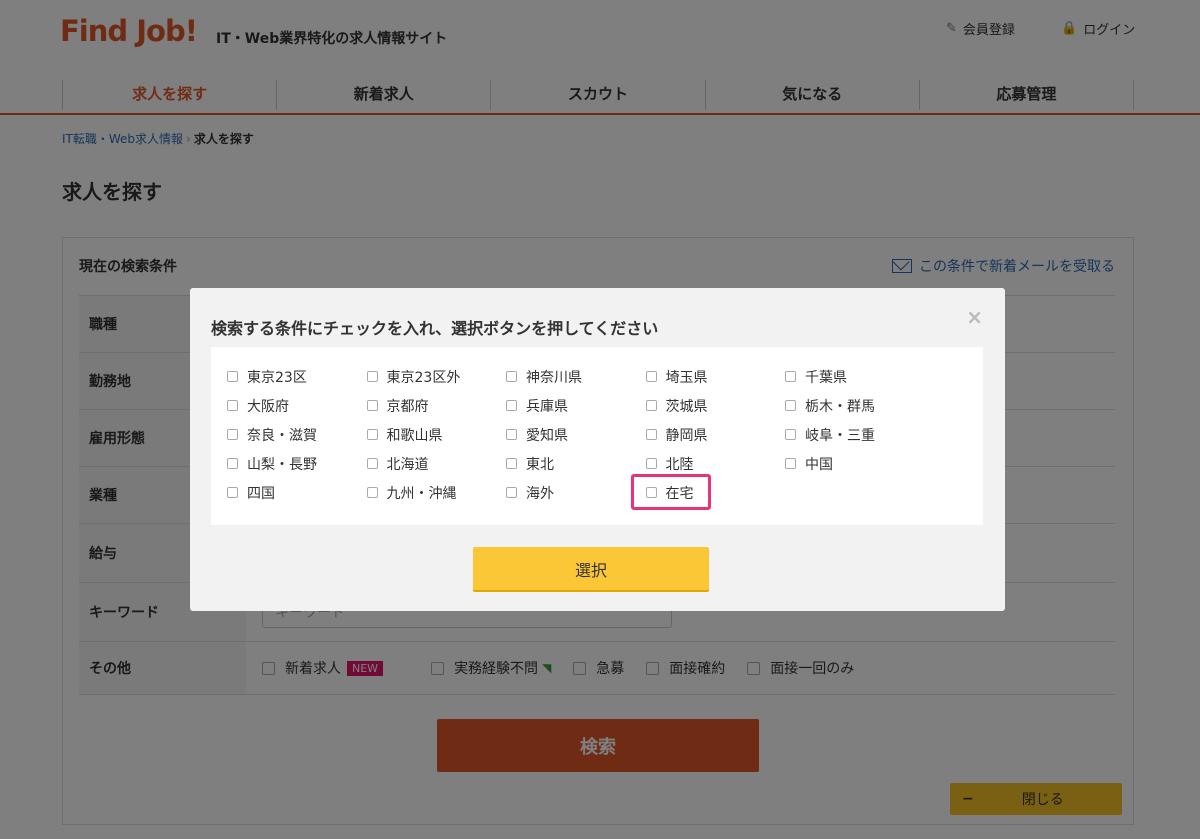  Describe the element at coordinates (591, 568) in the screenshot. I see `select-button: 選択` at that location.